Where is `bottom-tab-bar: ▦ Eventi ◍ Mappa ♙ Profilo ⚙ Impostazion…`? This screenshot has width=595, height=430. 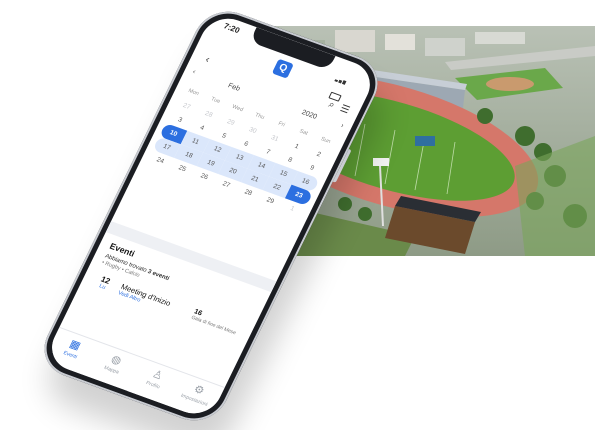
bottom-tab-bar: ▦ Eventi ◍ Mappa ♙ Profilo ⚙ Impostazion… is located at coordinates (134, 373).